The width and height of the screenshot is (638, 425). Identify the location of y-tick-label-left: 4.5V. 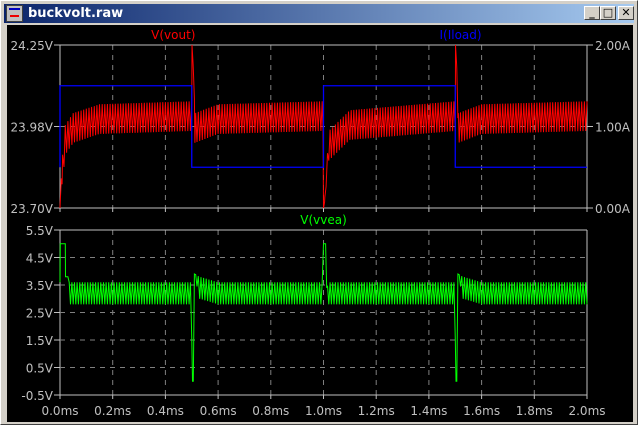
(40, 259).